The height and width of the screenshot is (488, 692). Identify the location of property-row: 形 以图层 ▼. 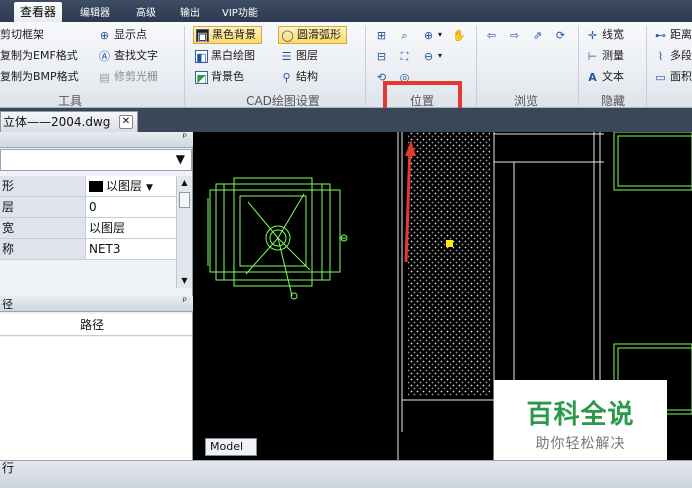
(88, 186).